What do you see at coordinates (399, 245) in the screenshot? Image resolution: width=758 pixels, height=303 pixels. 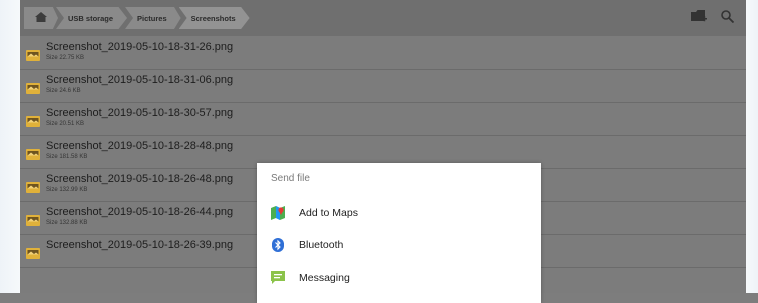 I see `option-bluetooth: Bluetooth` at bounding box center [399, 245].